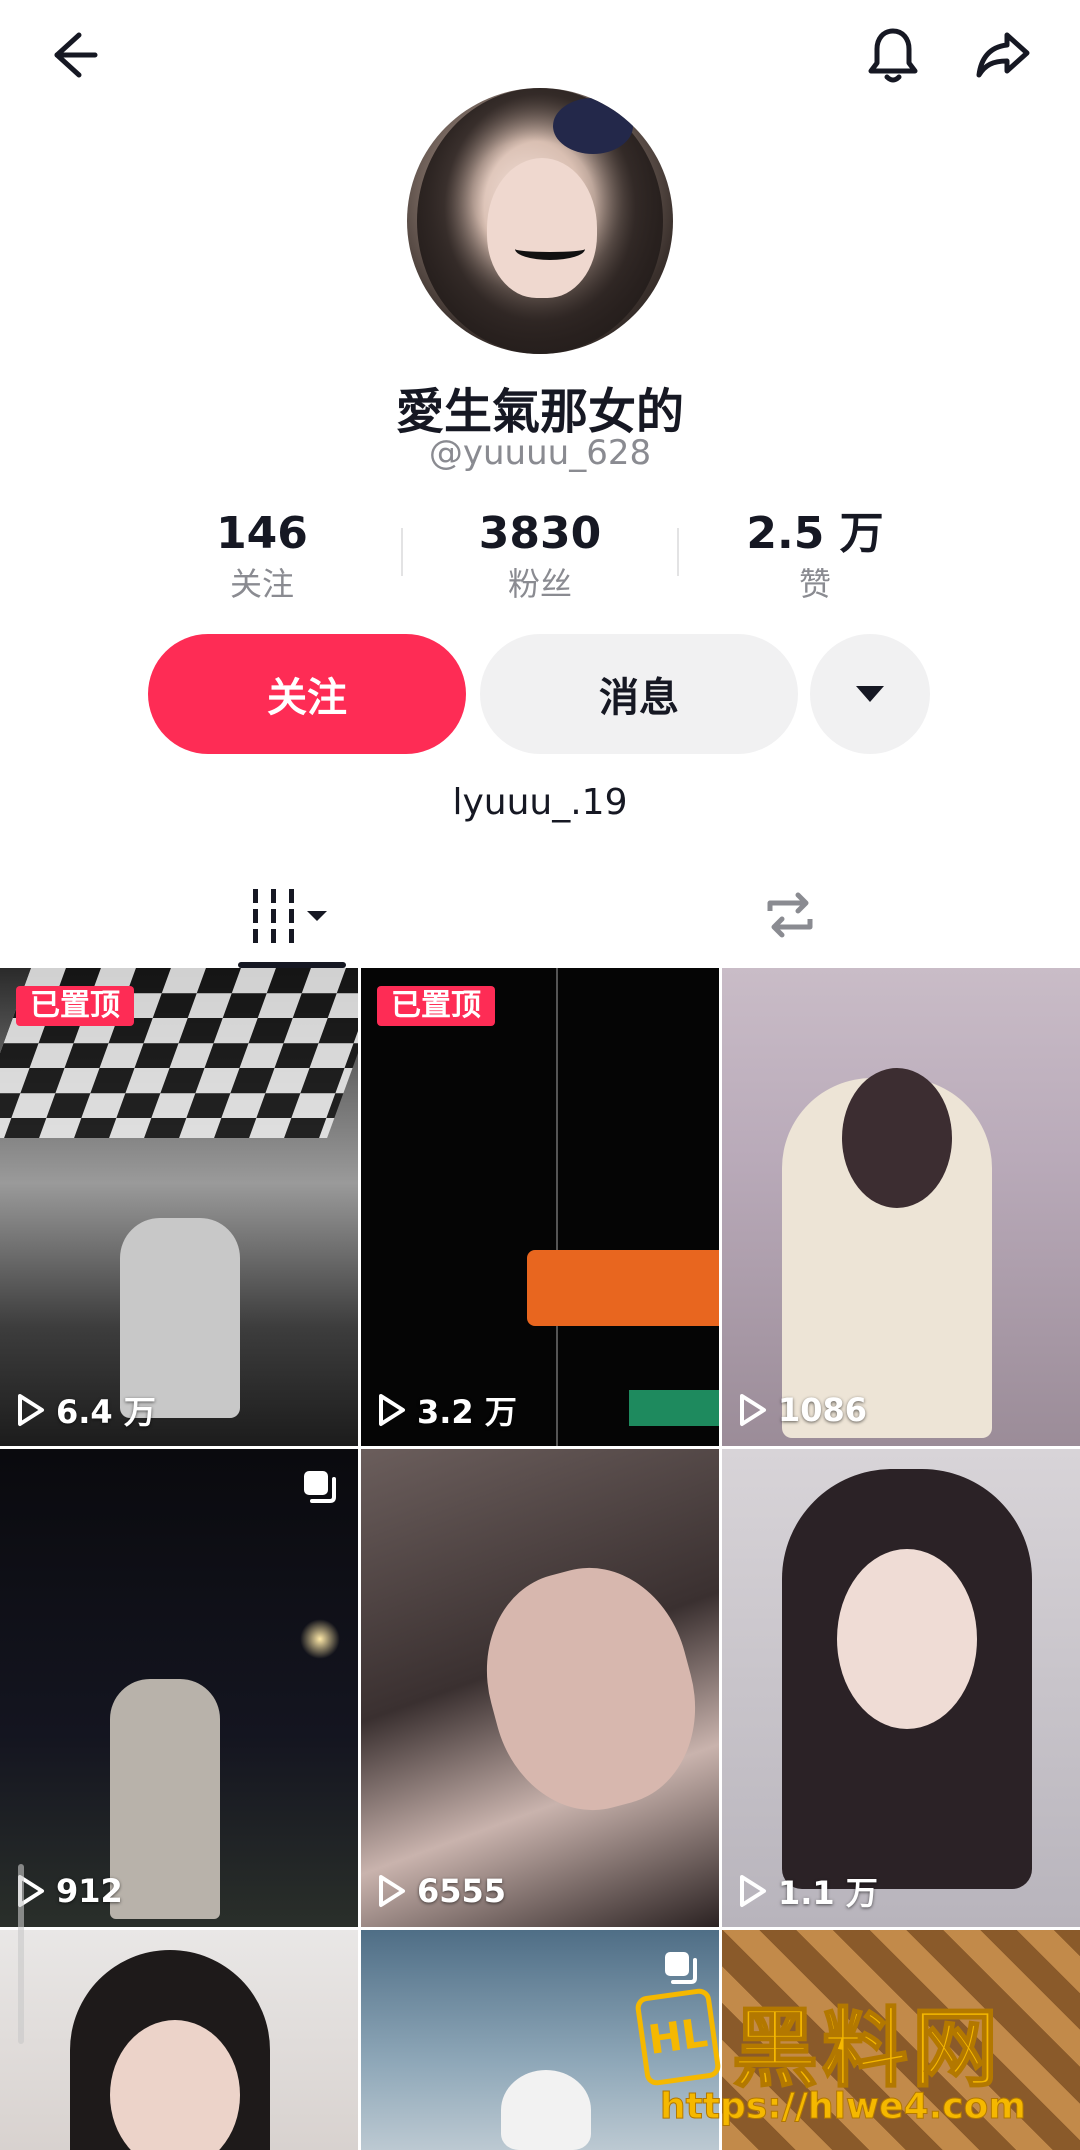 This screenshot has height=2150, width=1080. I want to click on video-thumbnail, so click(179, 2040).